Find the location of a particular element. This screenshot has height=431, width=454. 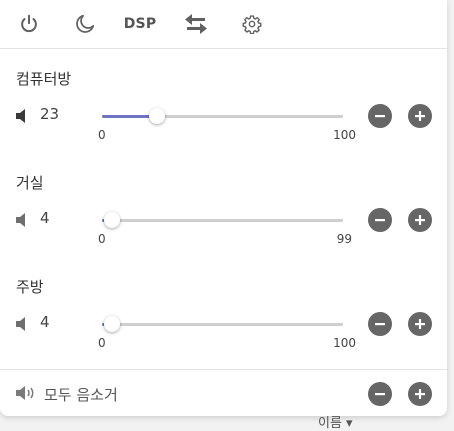

speaker-sound-icon is located at coordinates (26, 393).